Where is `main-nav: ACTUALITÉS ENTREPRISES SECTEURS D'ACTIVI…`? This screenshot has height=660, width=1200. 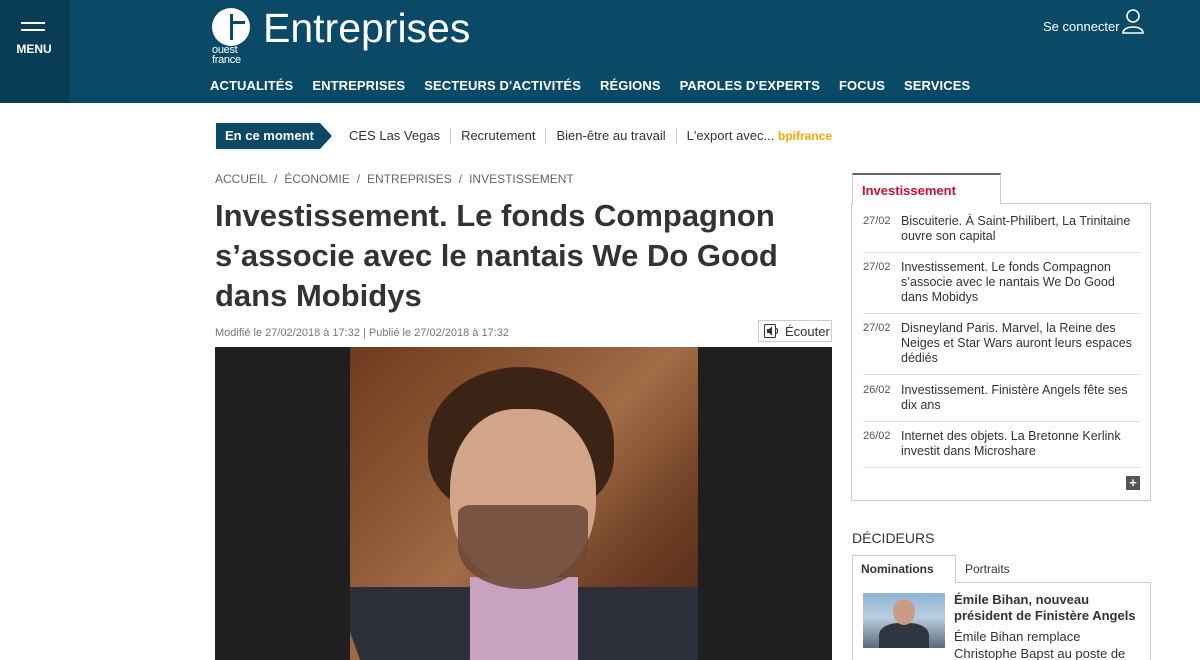
main-nav: ACTUALITÉS ENTREPRISES SECTEURS D'ACTIVI… is located at coordinates (599, 85).